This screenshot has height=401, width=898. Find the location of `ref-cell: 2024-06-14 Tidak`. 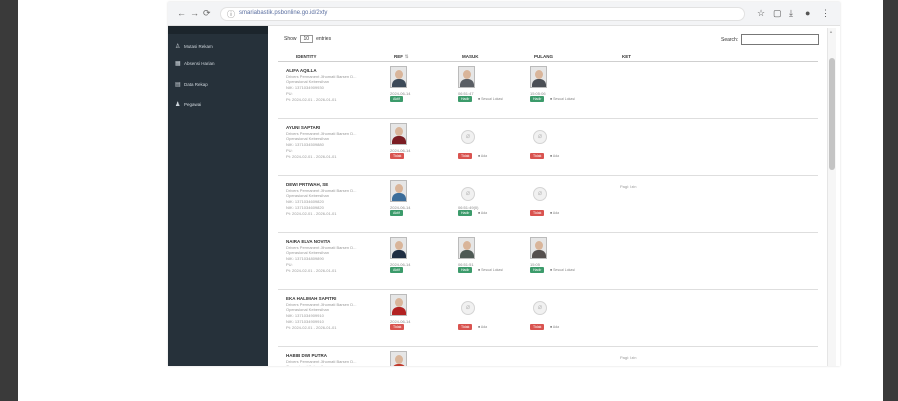

ref-cell: 2024-06-14 Tidak is located at coordinates (421, 319).